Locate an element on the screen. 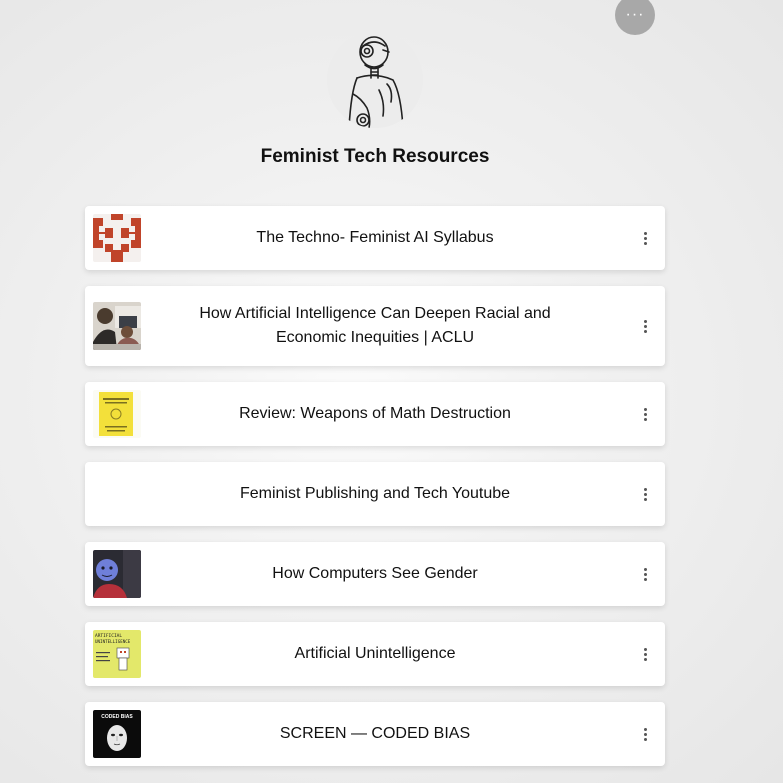 Image resolution: width=783 pixels, height=783 pixels. link-feminist-publishing-youtube: Feminist Publishing and Tech Youtube is located at coordinates (375, 494).